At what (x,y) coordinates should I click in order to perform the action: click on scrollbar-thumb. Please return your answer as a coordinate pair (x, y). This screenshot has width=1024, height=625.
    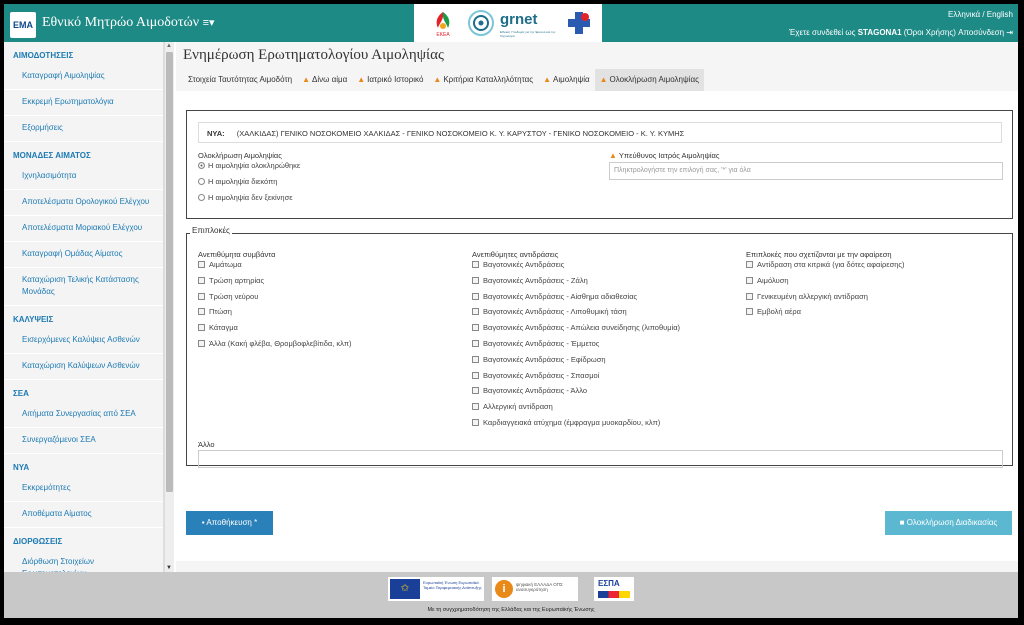
    Looking at the image, I should click on (169, 272).